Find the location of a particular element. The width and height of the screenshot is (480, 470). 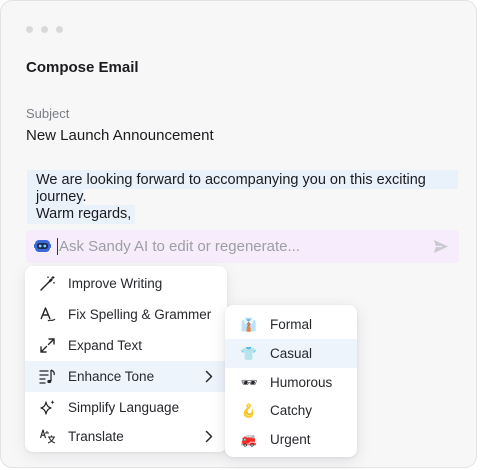

menu-item-label: Expand Text is located at coordinates (105, 345).